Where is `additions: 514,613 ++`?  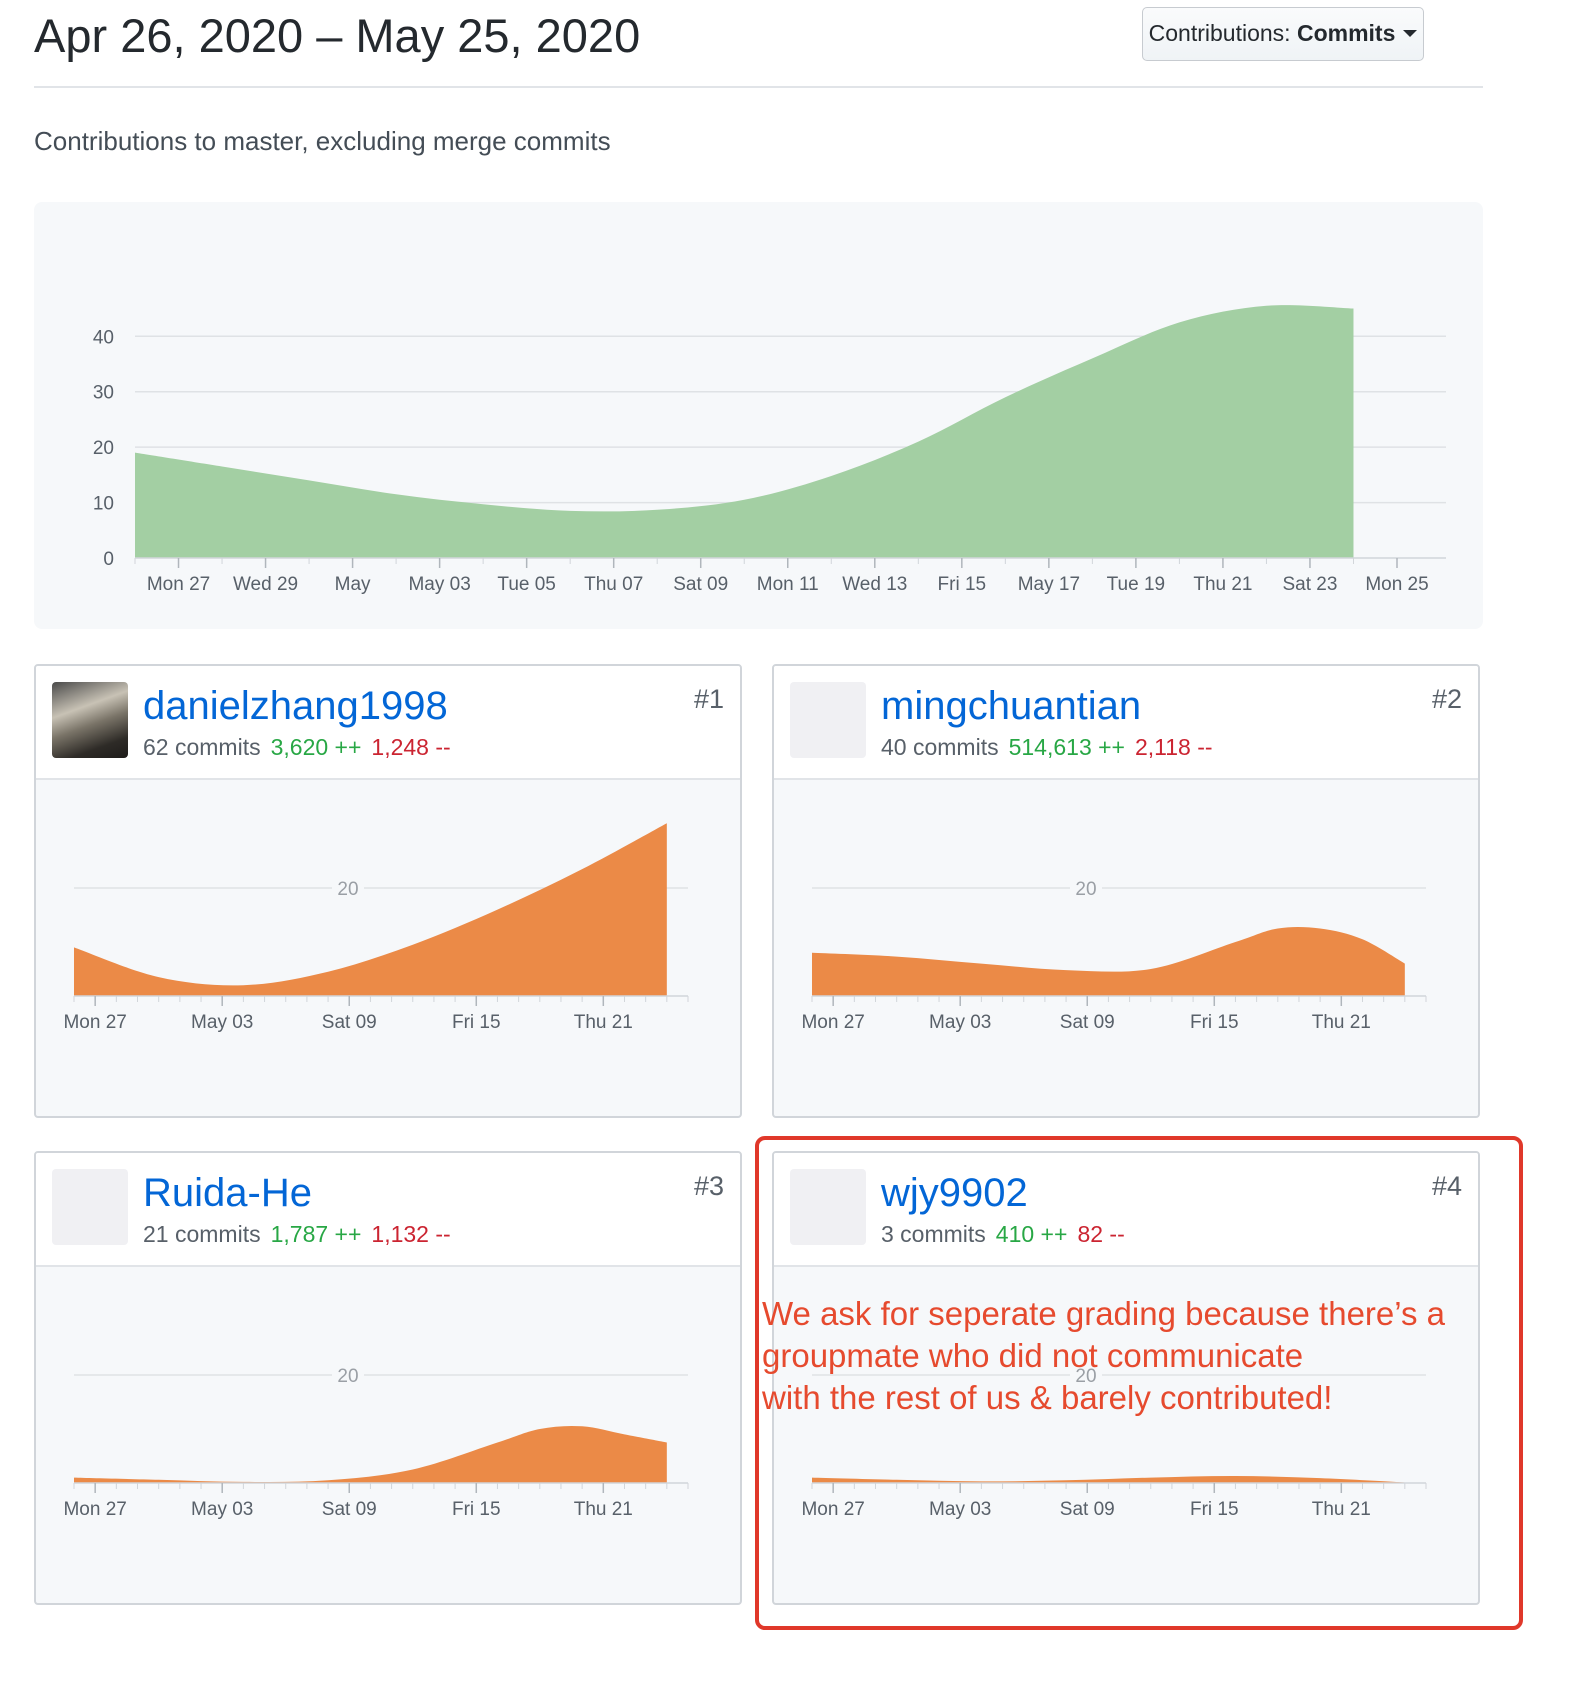
additions: 514,613 ++ is located at coordinates (1066, 747).